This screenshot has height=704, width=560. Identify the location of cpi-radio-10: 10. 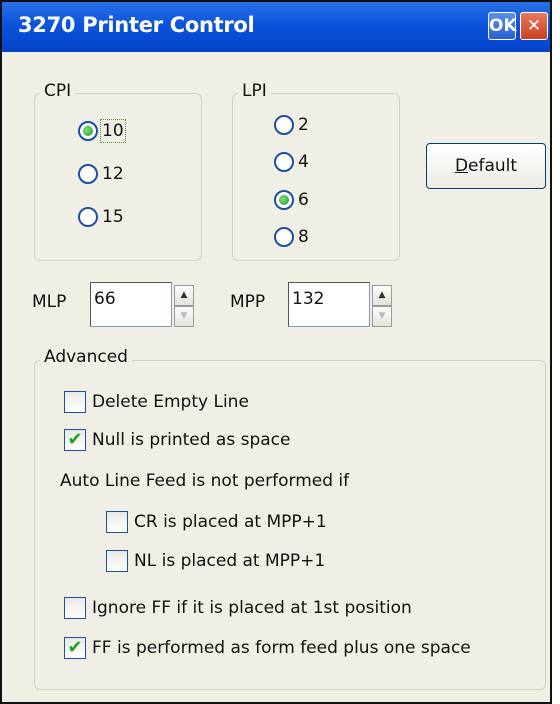
(102, 131).